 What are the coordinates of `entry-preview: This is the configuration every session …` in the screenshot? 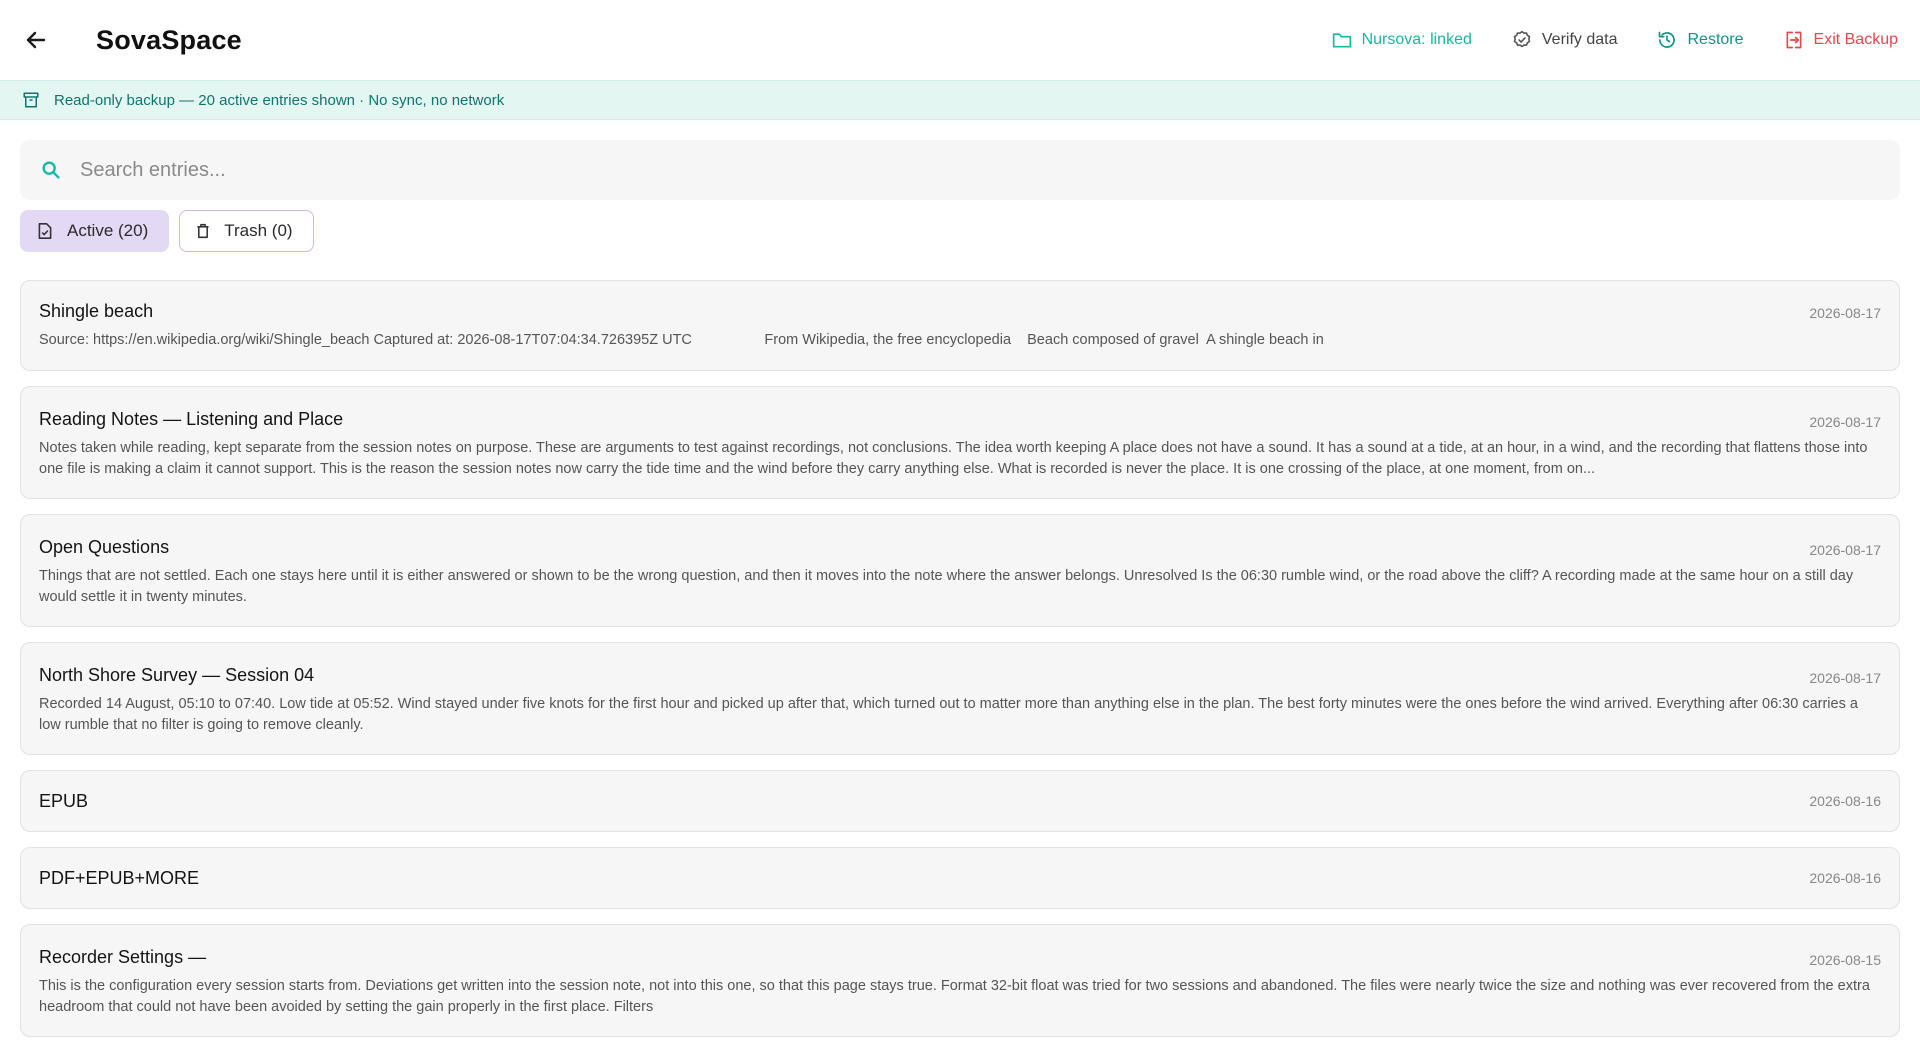 It's located at (954, 996).